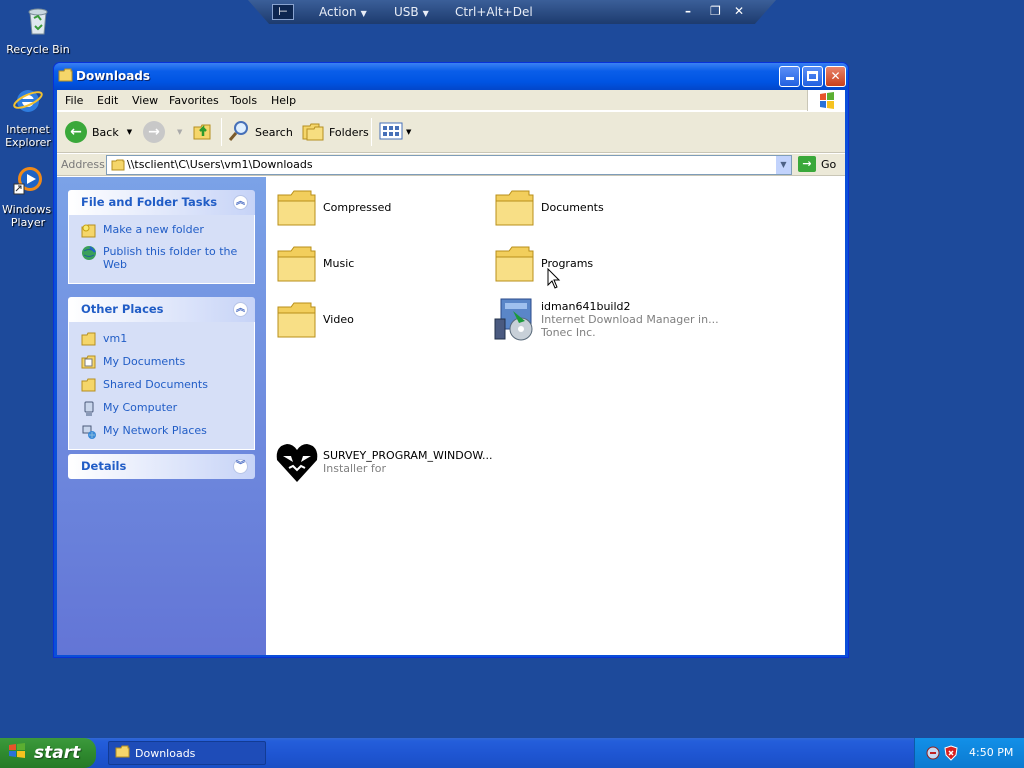 This screenshot has width=1024, height=768. I want to click on panel-header: Other Places ︽, so click(161, 309).